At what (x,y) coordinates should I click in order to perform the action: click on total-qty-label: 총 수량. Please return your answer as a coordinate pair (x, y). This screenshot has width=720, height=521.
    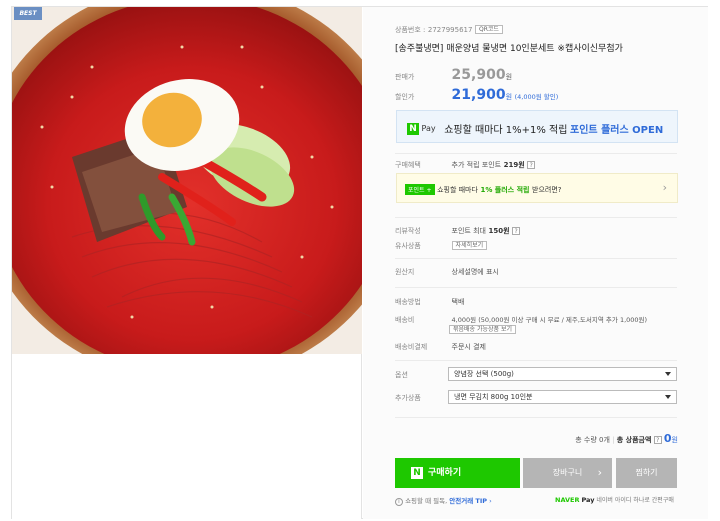
    Looking at the image, I should click on (586, 440).